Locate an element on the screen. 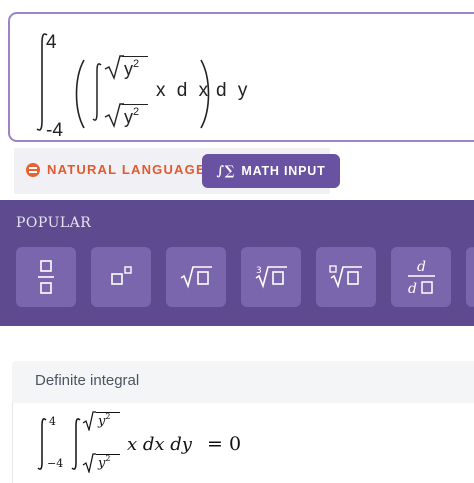 The image size is (474, 483). nth-root-icon is located at coordinates (345, 277).